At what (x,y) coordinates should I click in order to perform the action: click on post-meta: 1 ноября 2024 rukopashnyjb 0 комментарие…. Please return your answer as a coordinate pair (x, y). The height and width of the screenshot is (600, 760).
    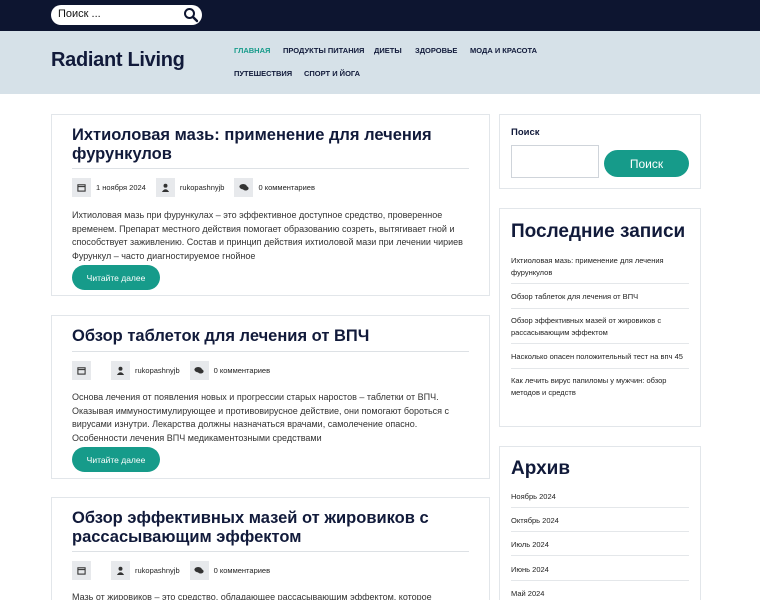
    Looking at the image, I should click on (198, 187).